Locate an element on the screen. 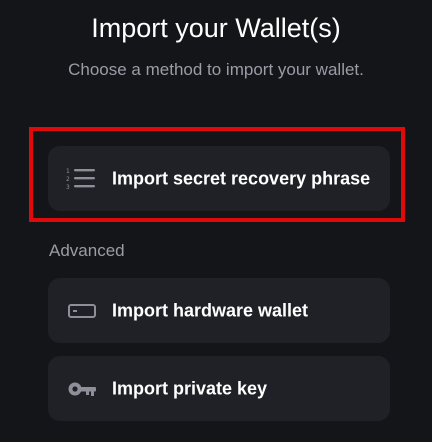  import-private-key-button: Import private key is located at coordinates (219, 388).